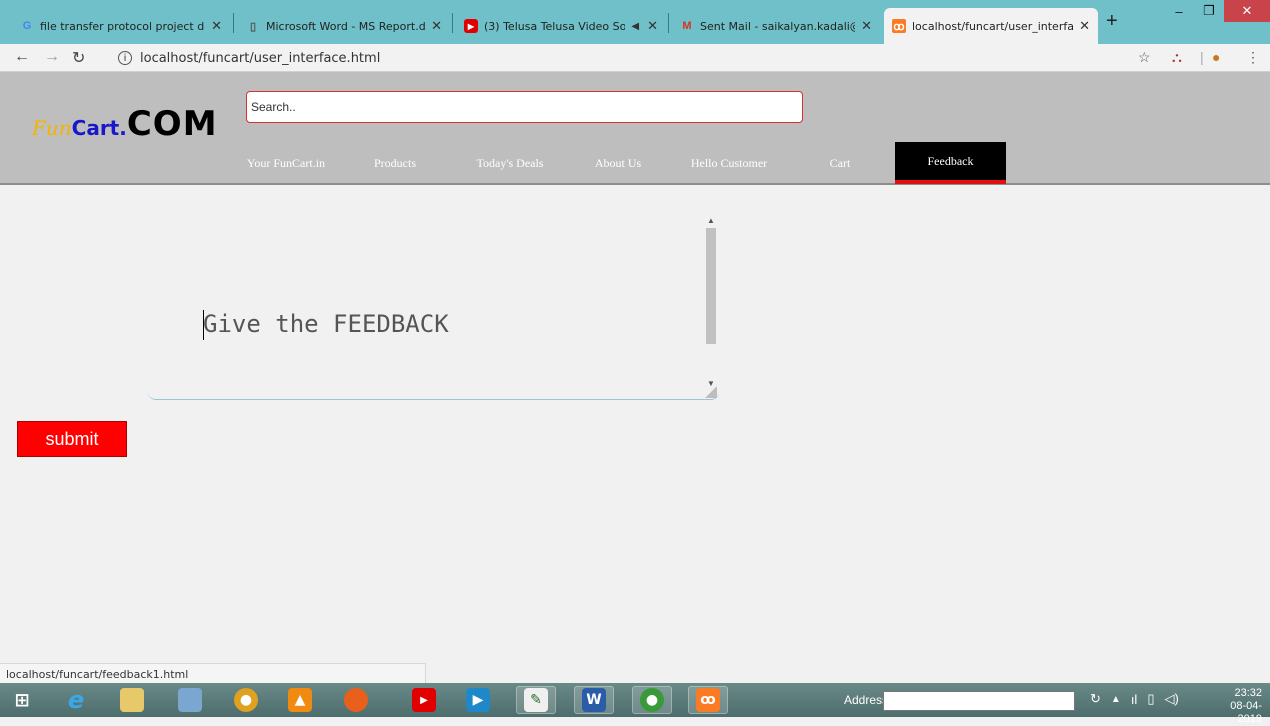  I want to click on scroll-up-icon: ▲, so click(711, 220).